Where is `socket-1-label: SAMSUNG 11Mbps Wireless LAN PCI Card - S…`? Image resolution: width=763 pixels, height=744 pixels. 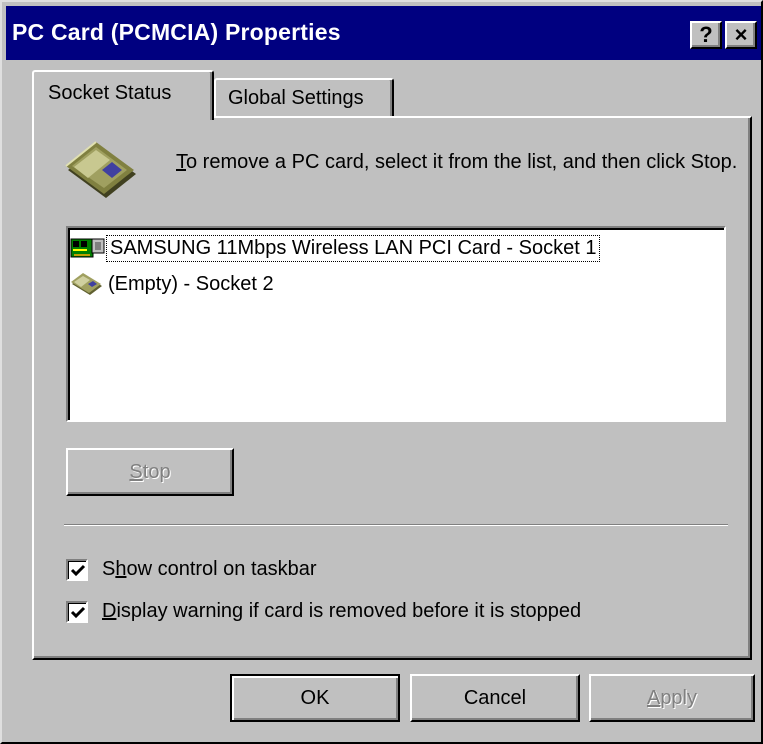
socket-1-label: SAMSUNG 11Mbps Wireless LAN PCI Card - S… is located at coordinates (353, 248).